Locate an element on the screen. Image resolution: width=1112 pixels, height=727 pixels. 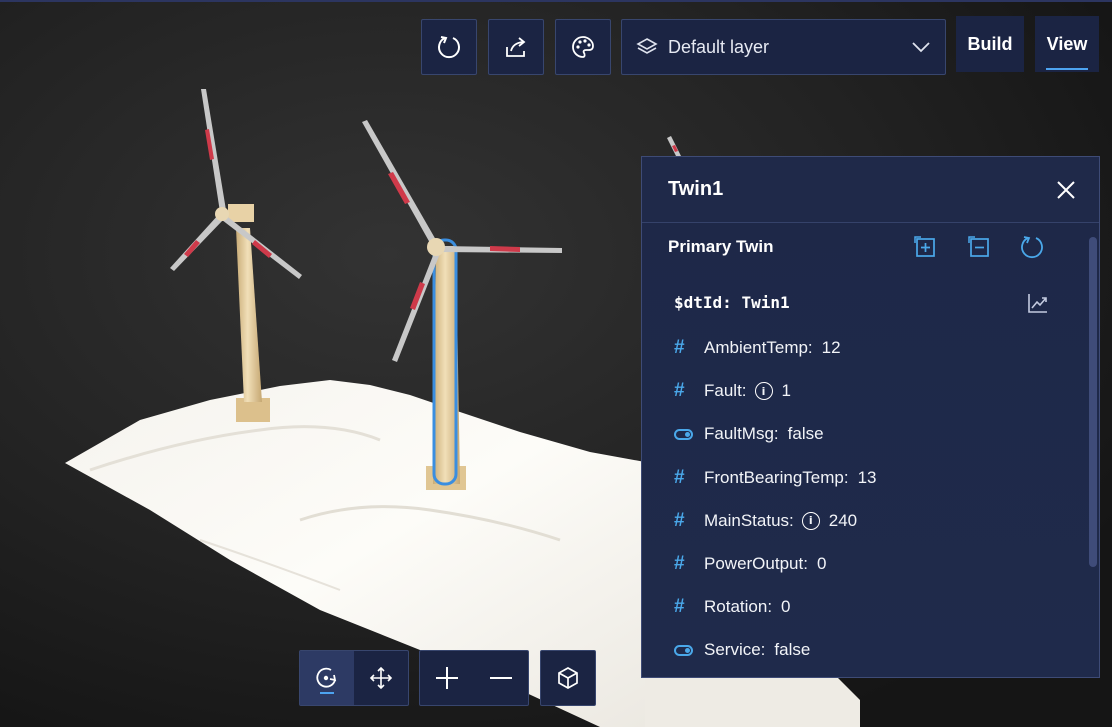
property-row: # FrontBearingTemp: 13 is located at coordinates (775, 478).